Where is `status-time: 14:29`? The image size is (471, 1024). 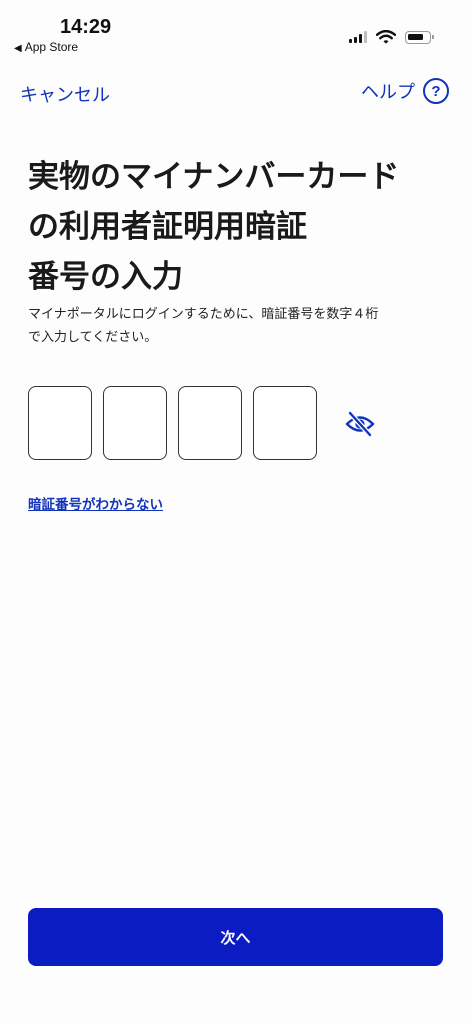 status-time: 14:29 is located at coordinates (86, 27).